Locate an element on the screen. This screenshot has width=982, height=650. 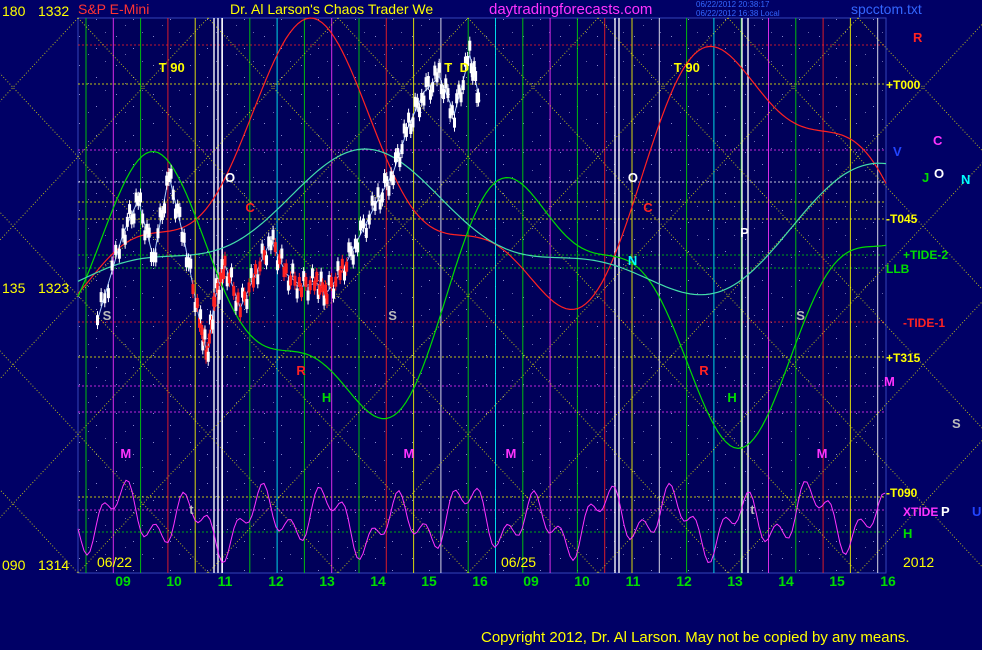
margin-letter: J is located at coordinates (925, 177).